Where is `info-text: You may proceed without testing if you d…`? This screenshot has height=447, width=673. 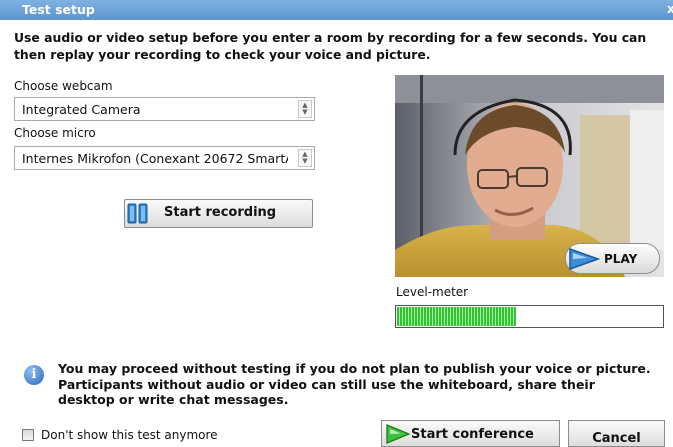 info-text: You may proceed without testing if you d… is located at coordinates (365, 384).